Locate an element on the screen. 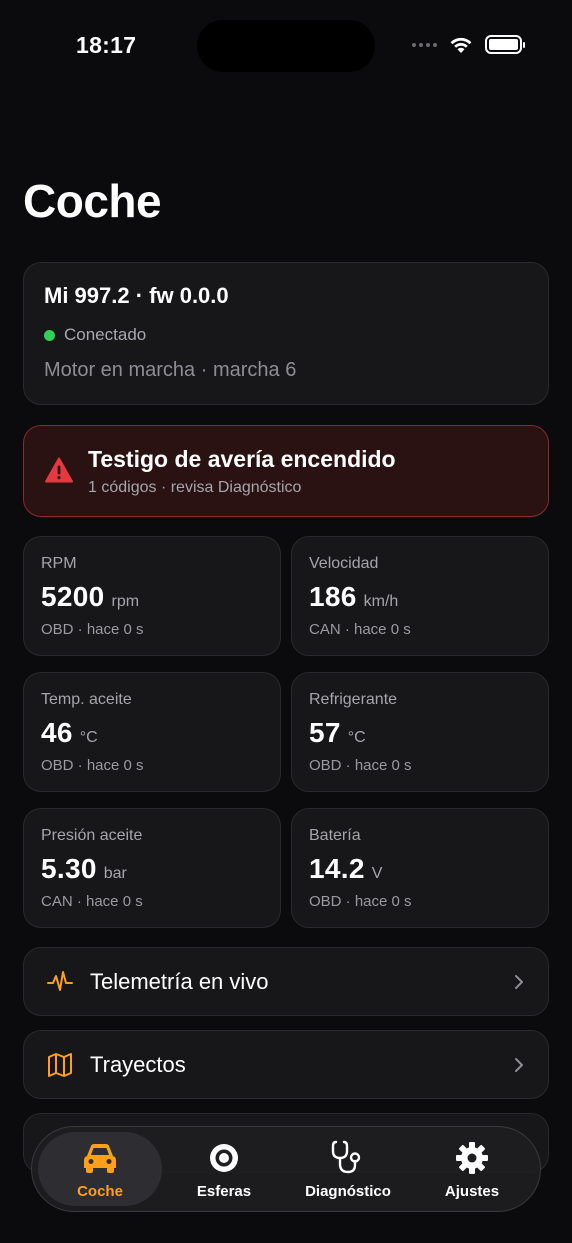 This screenshot has height=1243, width=572. metric-oil-temp: Temp. aceite 46 °C OBD · hace 0 s is located at coordinates (152, 732).